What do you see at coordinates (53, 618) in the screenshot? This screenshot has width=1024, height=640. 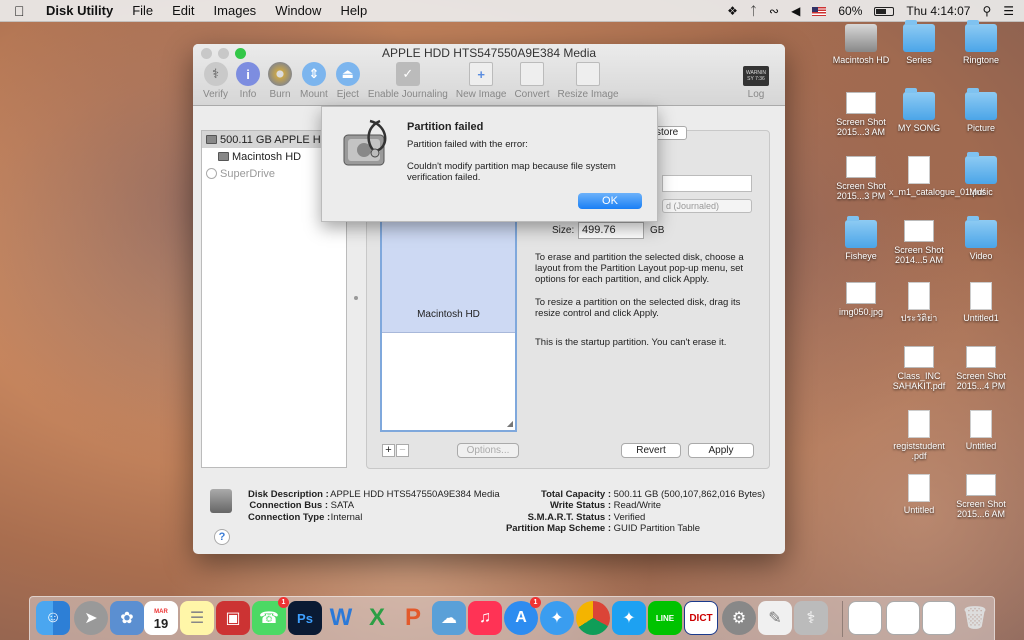 I see `finder-icon: ☺` at bounding box center [53, 618].